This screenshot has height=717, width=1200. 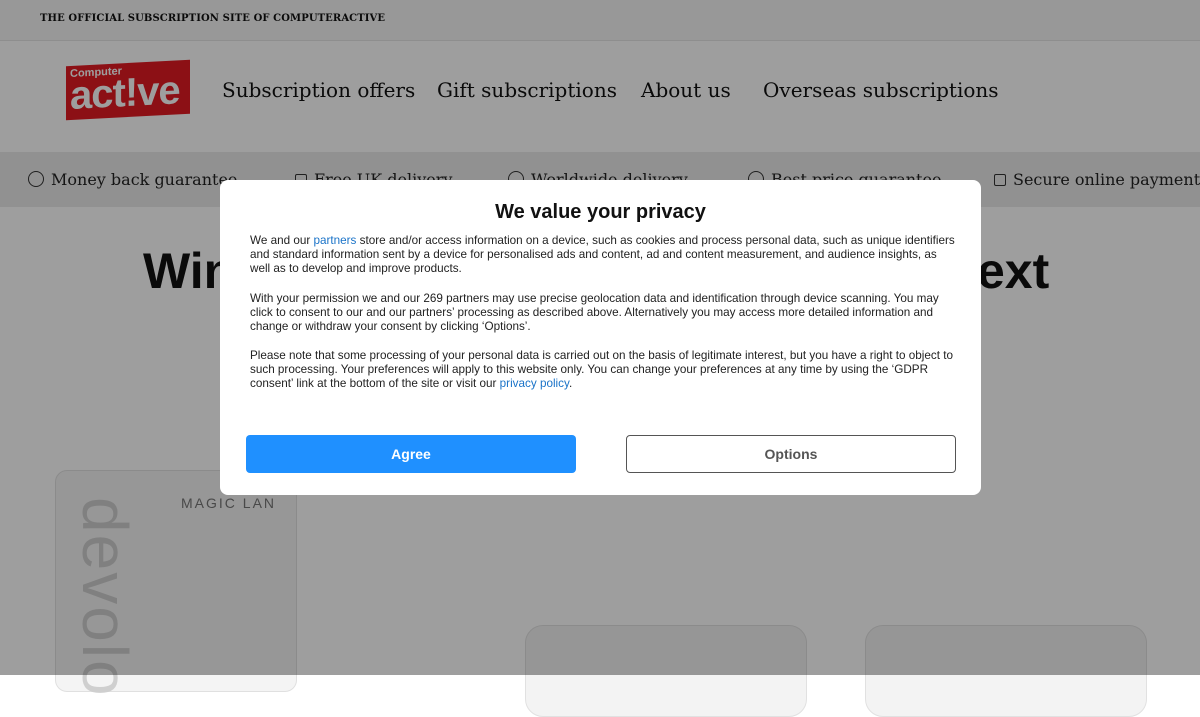 I want to click on partners-link: partners, so click(x=334, y=240).